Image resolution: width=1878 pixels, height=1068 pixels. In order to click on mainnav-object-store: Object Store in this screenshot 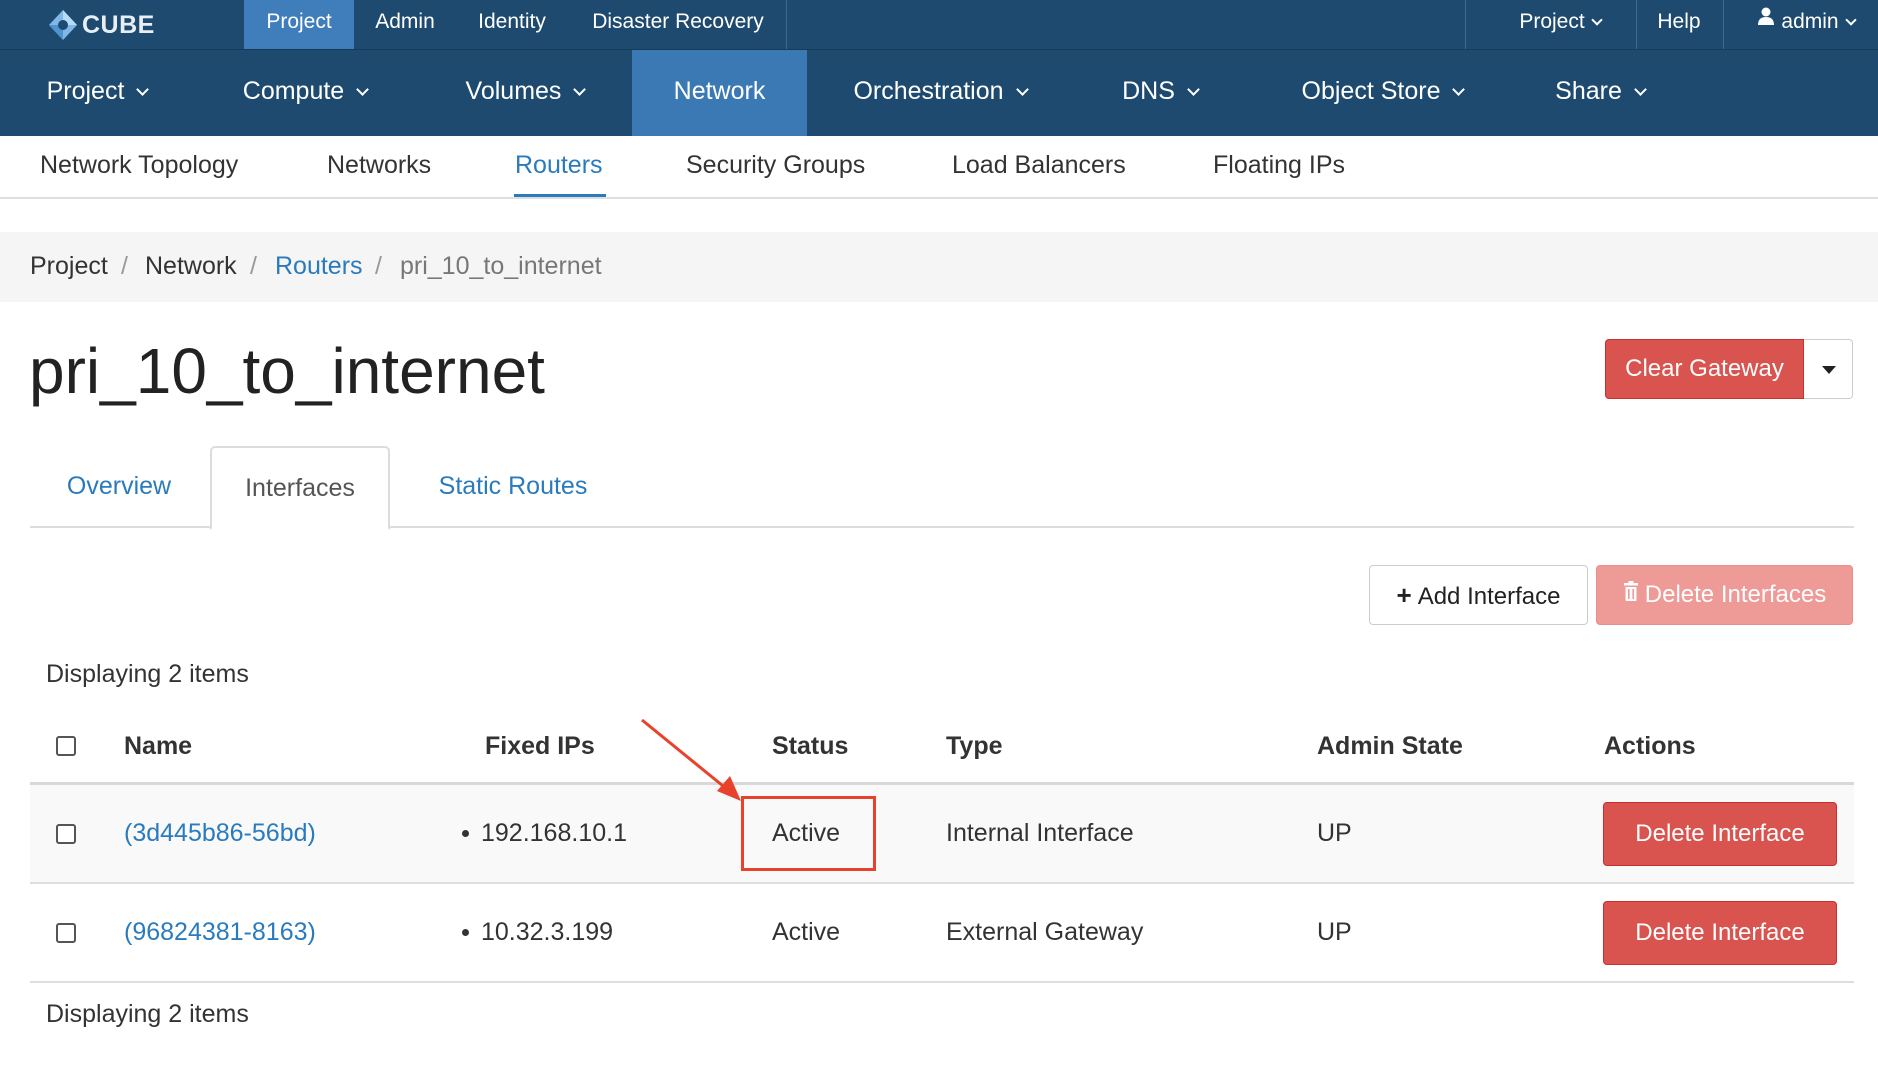, I will do `click(1382, 93)`.